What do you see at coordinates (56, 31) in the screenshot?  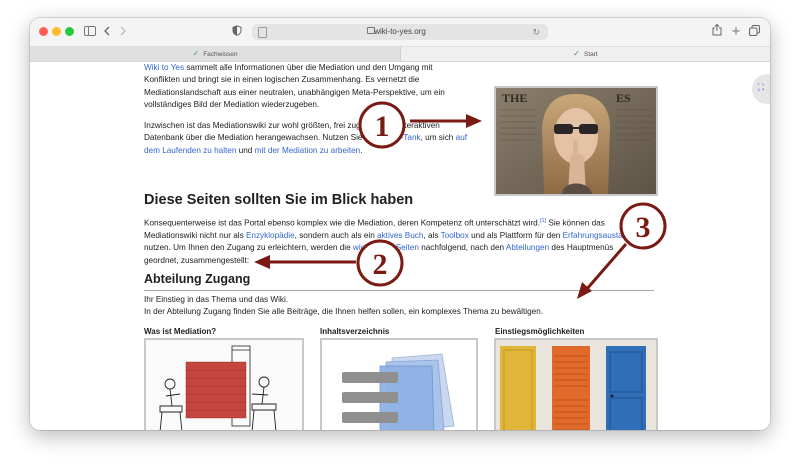 I see `minimize-window-button` at bounding box center [56, 31].